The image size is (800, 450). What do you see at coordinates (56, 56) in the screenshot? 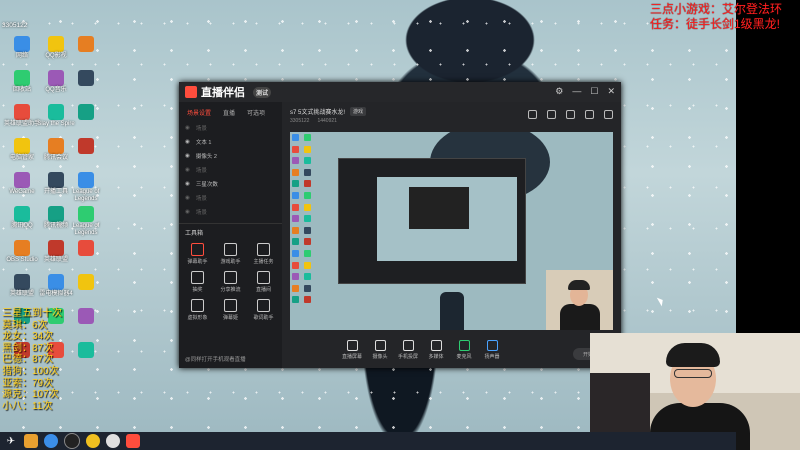
I see `desktop-icon-label: QQ影视` at bounding box center [56, 56].